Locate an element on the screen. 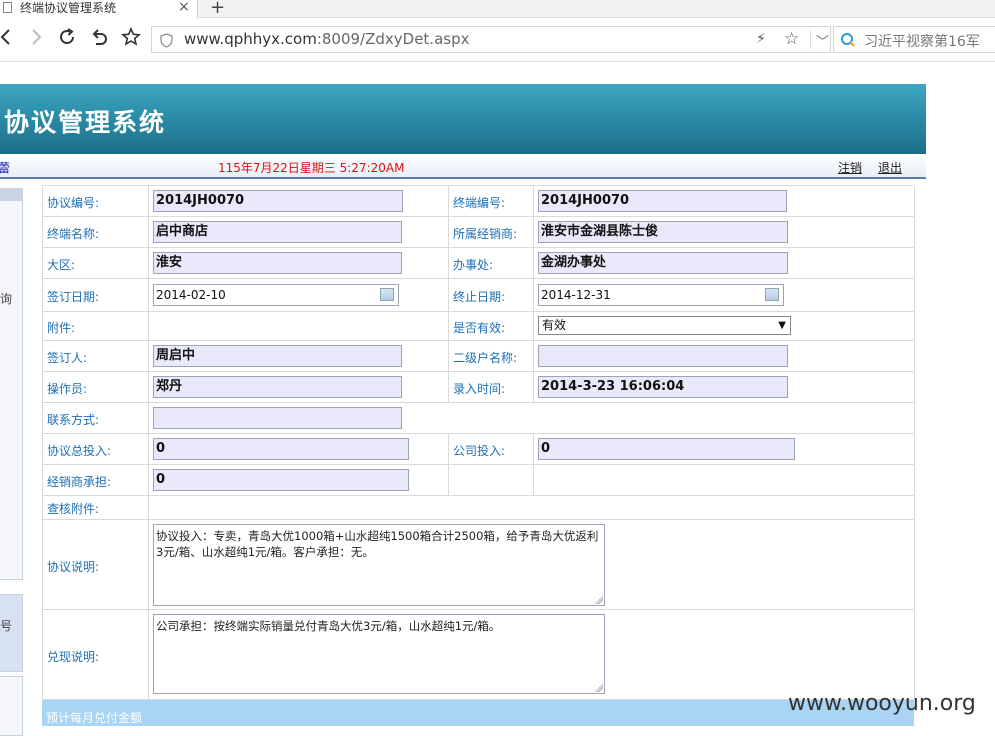 Image resolution: width=995 pixels, height=736 pixels. form-row: 终端名称: 启中商店 所属经销商: 淮安市金湖县陈士俊 is located at coordinates (479, 232).